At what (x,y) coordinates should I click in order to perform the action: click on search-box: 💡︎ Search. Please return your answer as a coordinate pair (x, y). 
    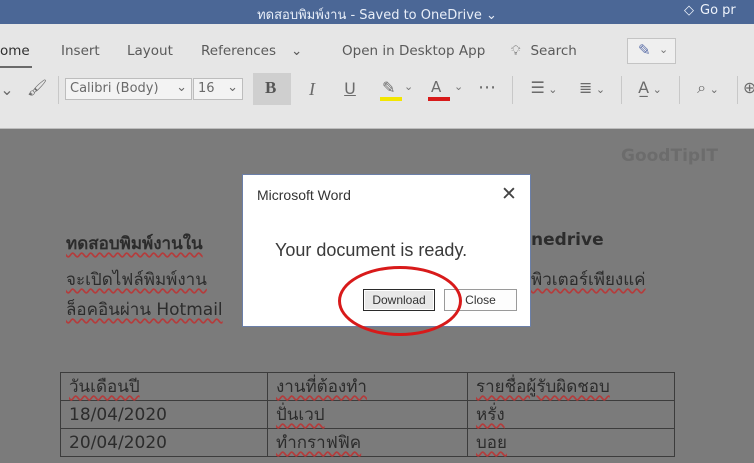
    Looking at the image, I should click on (544, 51).